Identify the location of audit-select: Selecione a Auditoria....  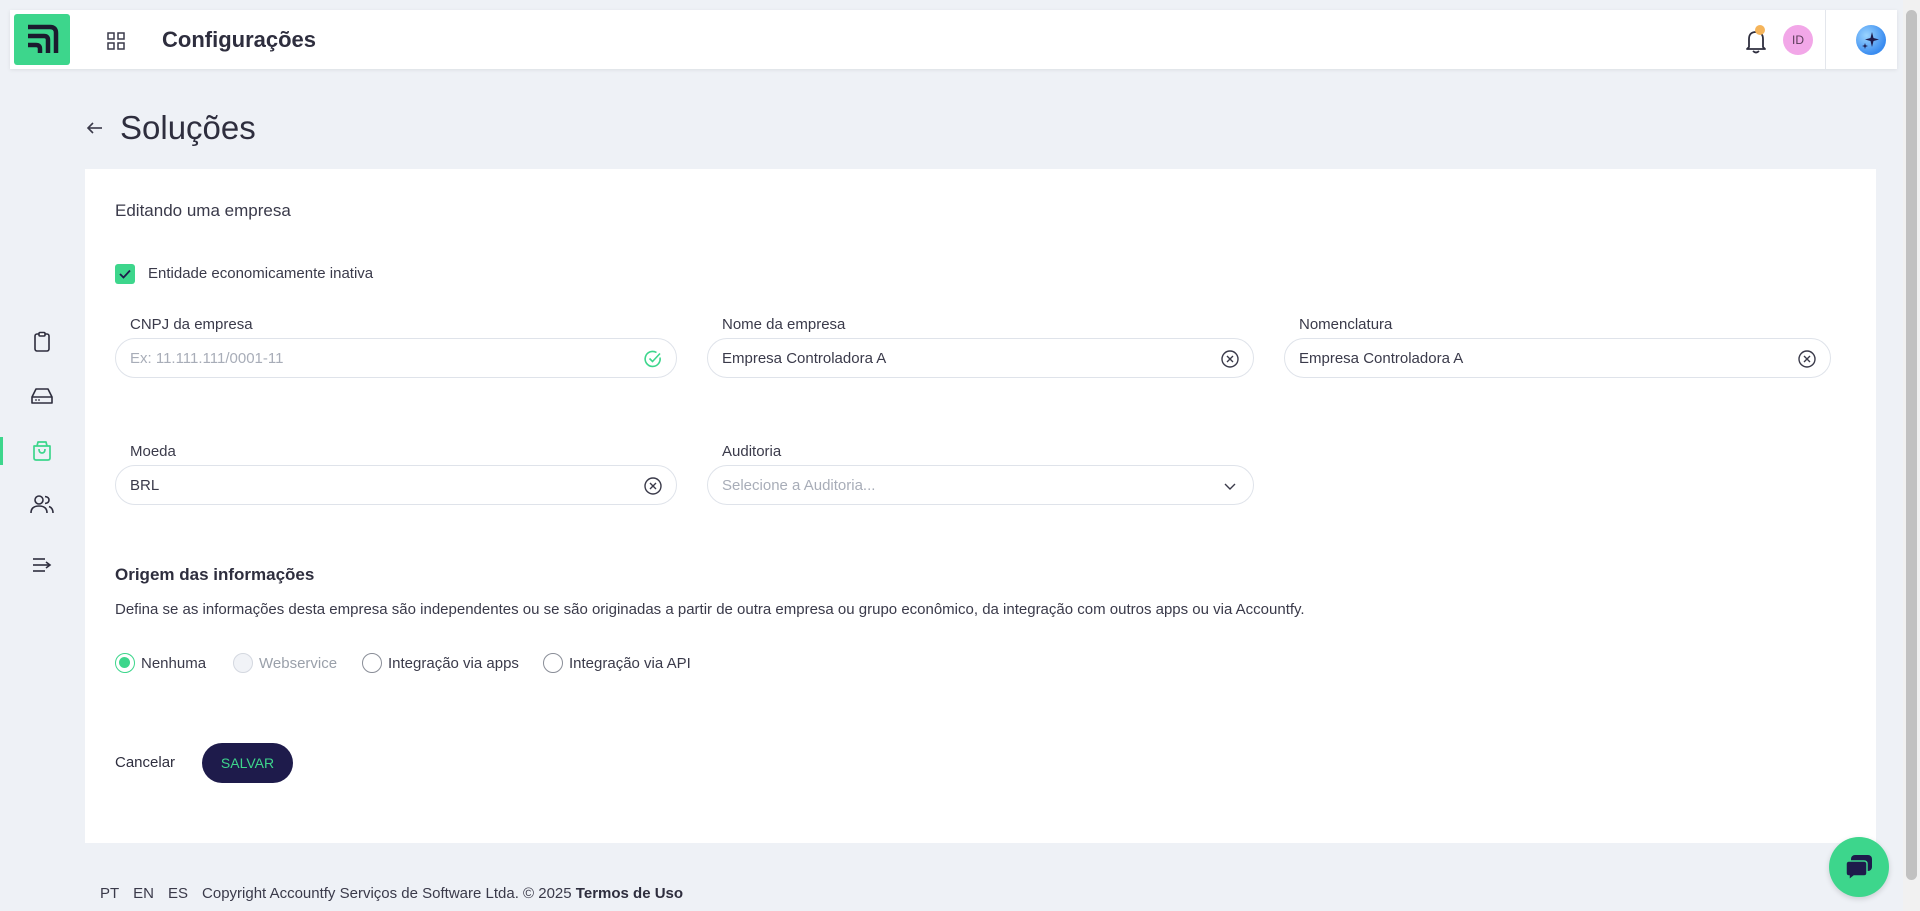
(980, 485).